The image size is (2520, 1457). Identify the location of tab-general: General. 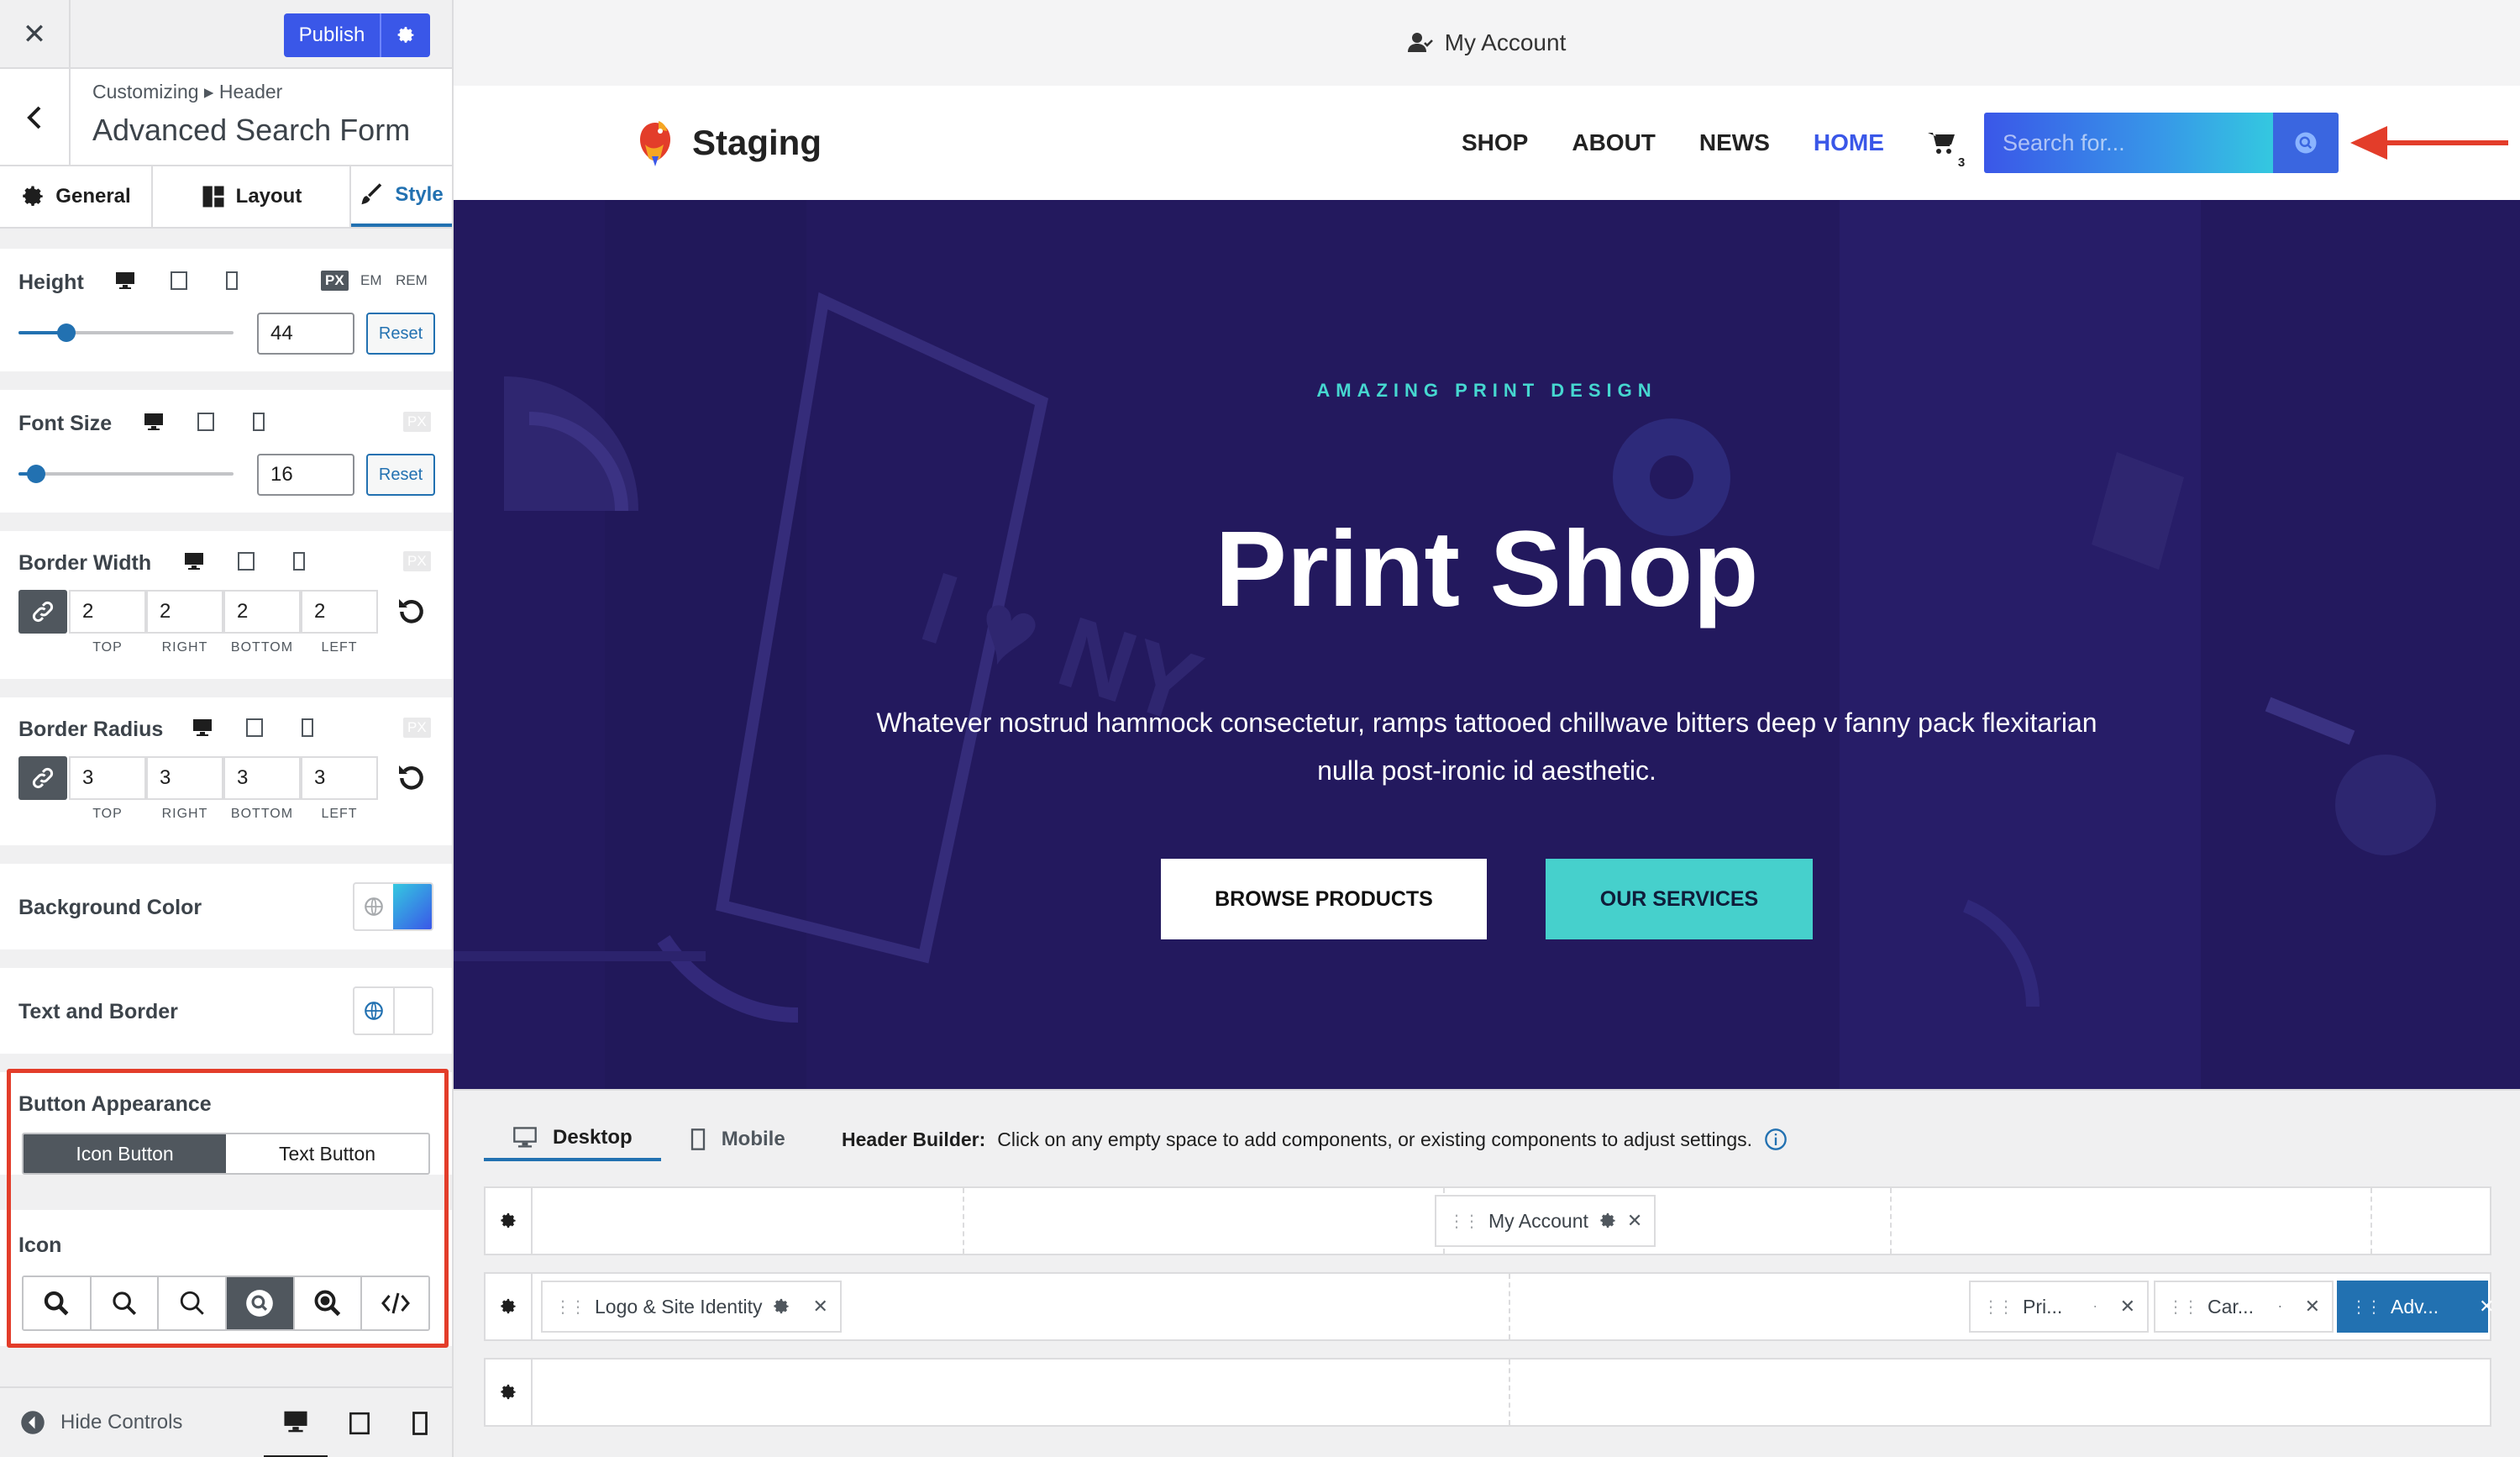
(76, 196).